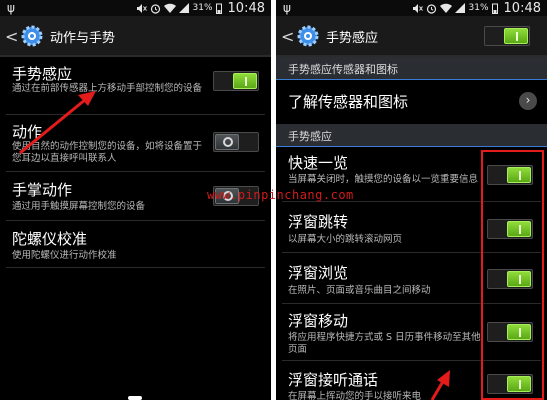  What do you see at coordinates (57, 123) in the screenshot?
I see `arrow-left-annotation` at bounding box center [57, 123].